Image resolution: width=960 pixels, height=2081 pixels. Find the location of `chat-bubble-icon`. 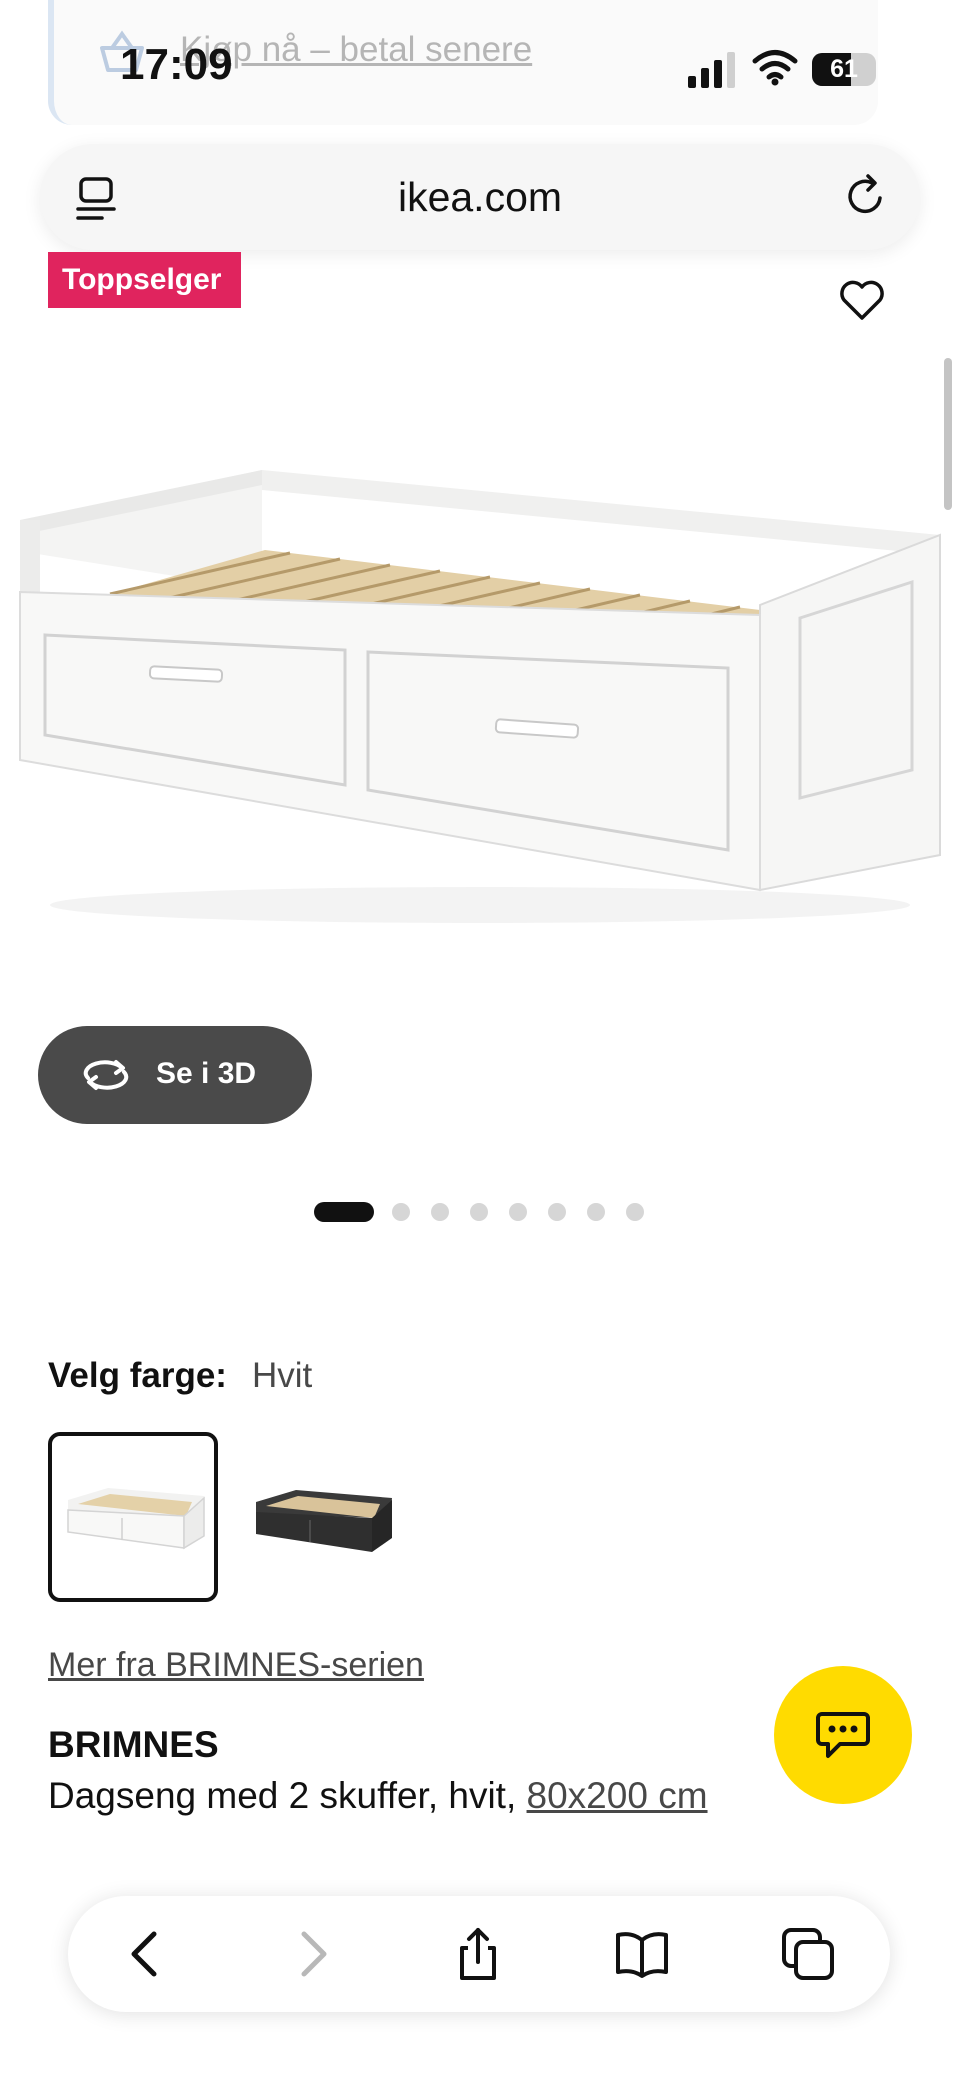

chat-bubble-icon is located at coordinates (843, 1735).